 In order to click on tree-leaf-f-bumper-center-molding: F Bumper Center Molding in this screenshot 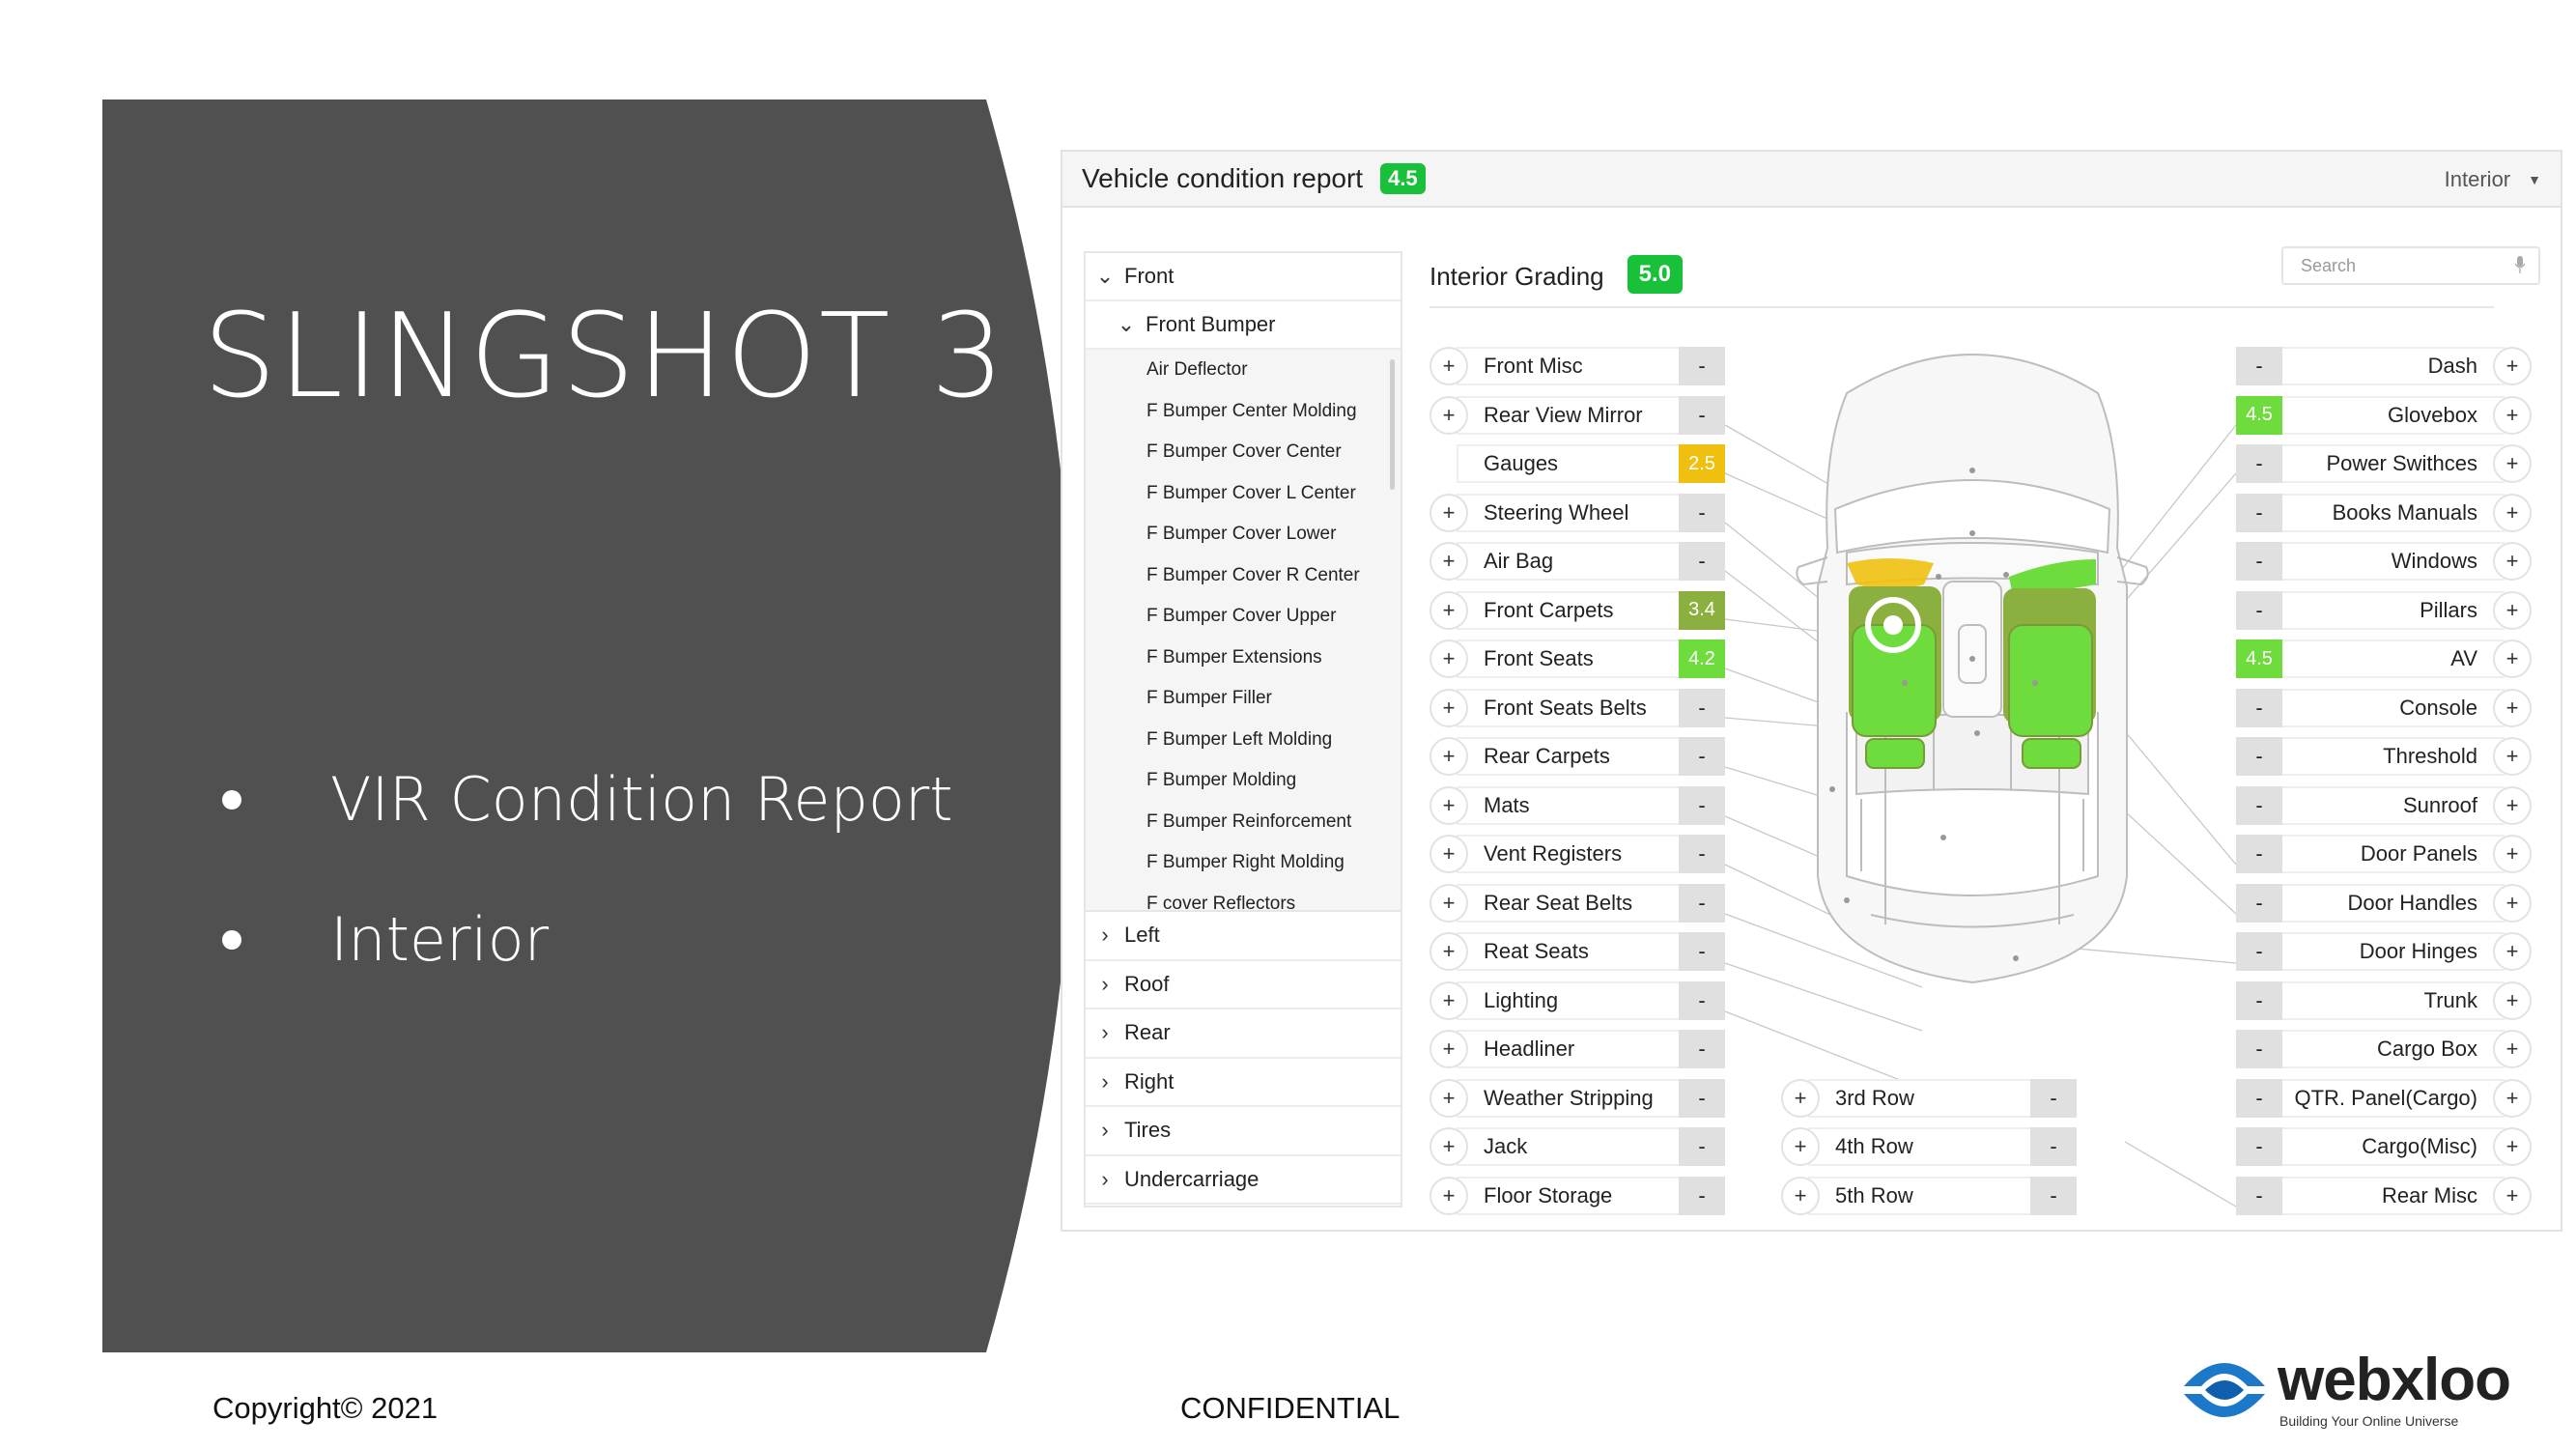, I will do `click(1243, 412)`.